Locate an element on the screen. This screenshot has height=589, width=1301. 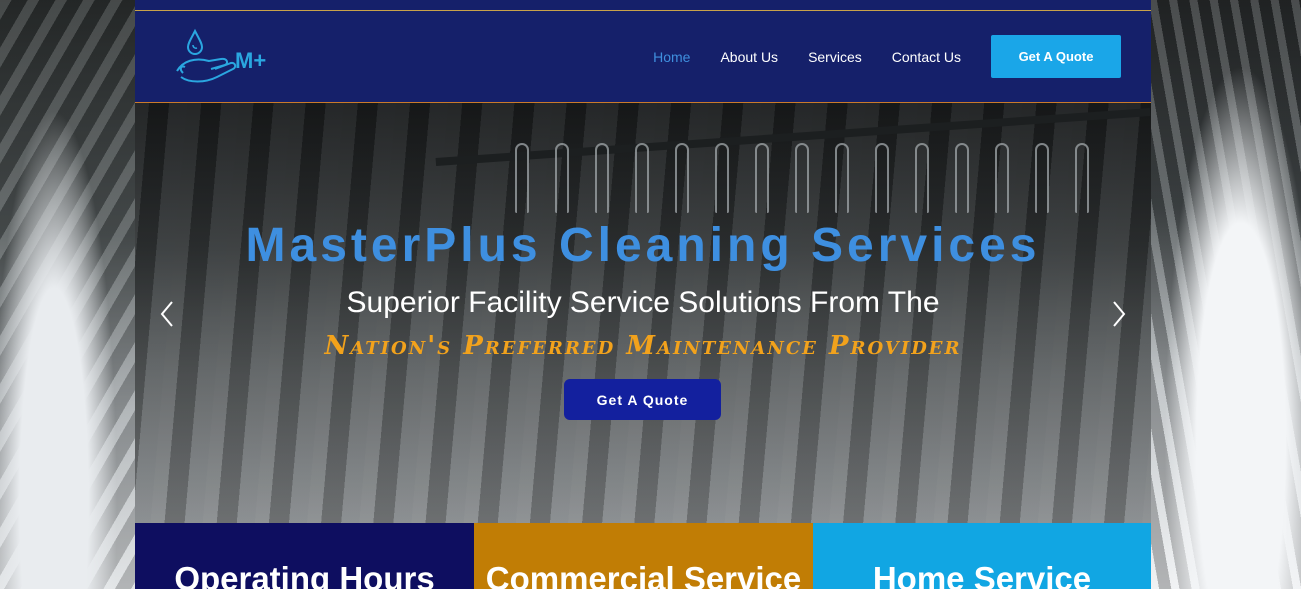
site-logo: M+ is located at coordinates (226, 57).